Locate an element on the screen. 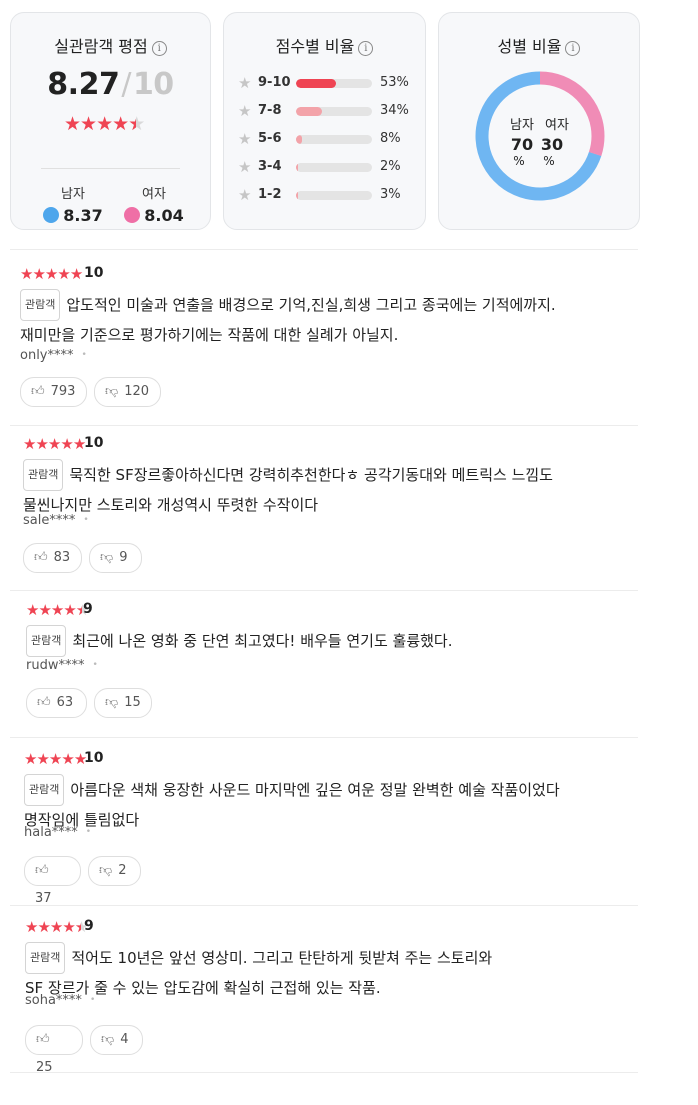  overall-score: 8.27/10 is located at coordinates (110, 84).